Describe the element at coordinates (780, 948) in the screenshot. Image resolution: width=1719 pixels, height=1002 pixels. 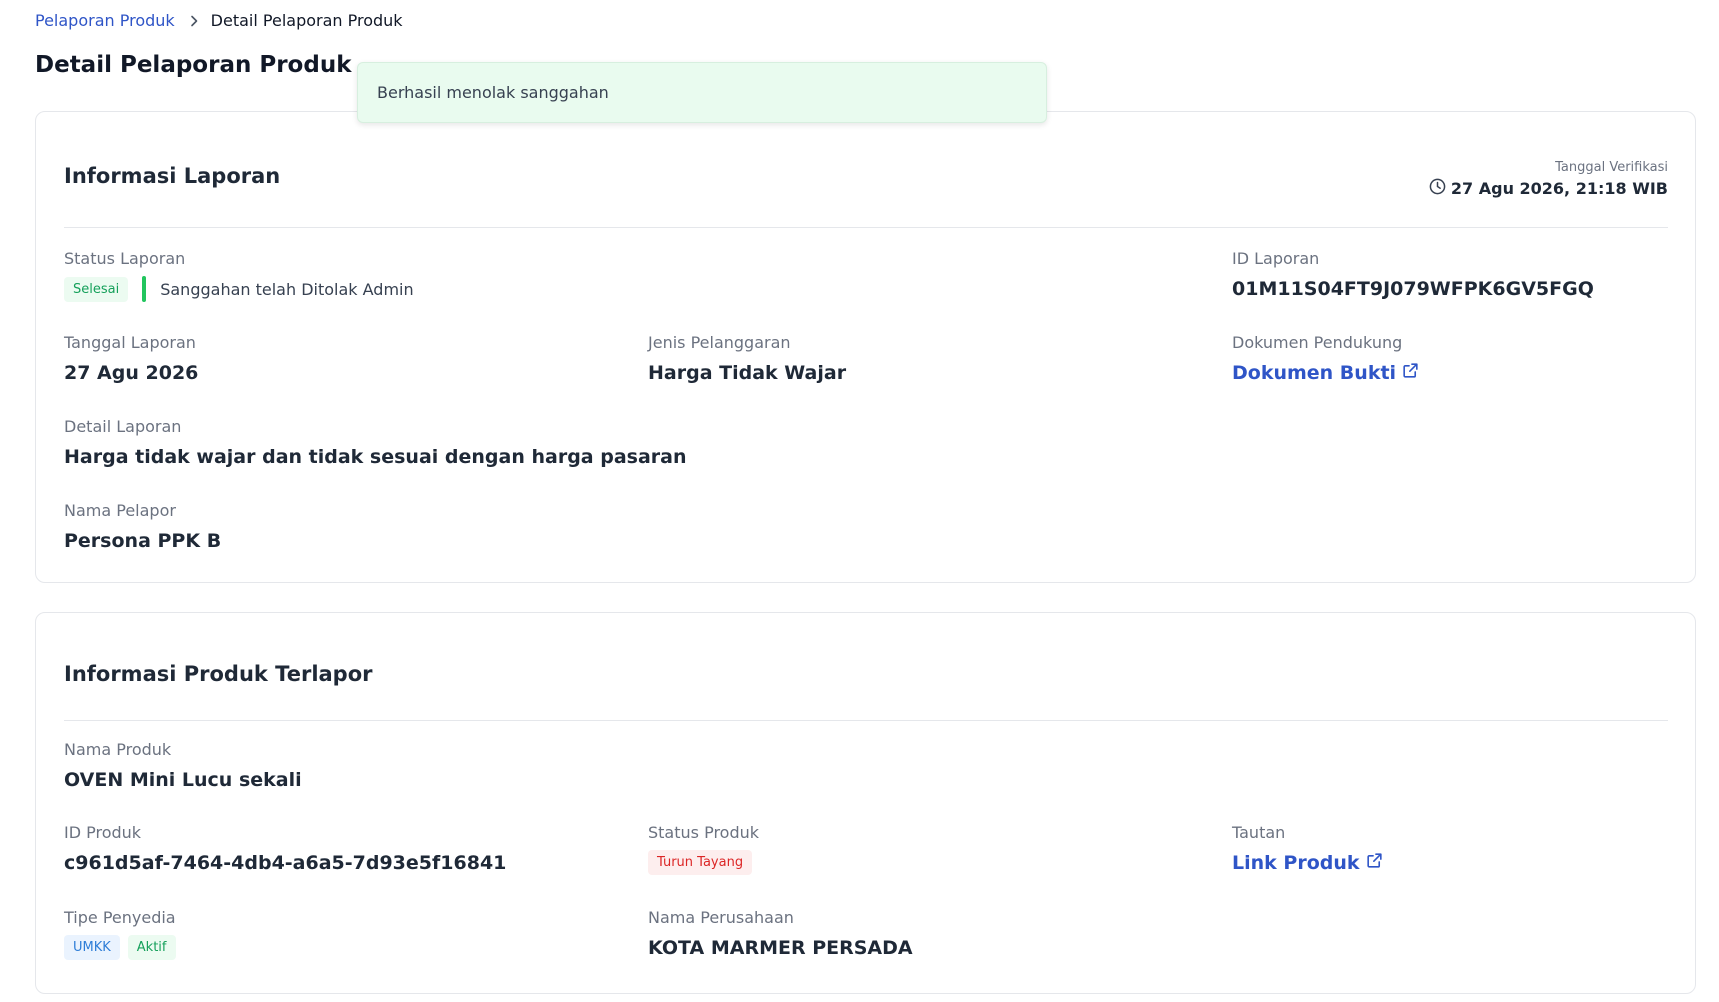
I see `nama-perusahaan-value: KOTA MARMER PERSADA` at that location.